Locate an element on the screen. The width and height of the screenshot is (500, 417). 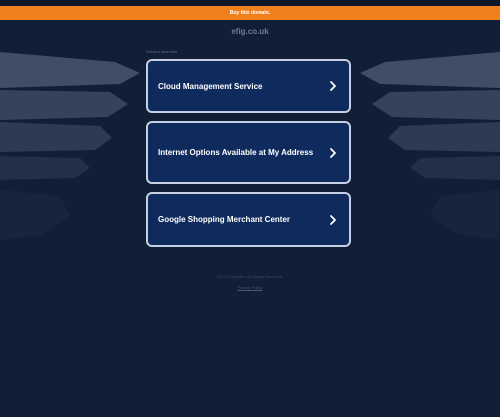
copyright-text: 2025 Copyright . All Rights Reserved. is located at coordinates (250, 276).